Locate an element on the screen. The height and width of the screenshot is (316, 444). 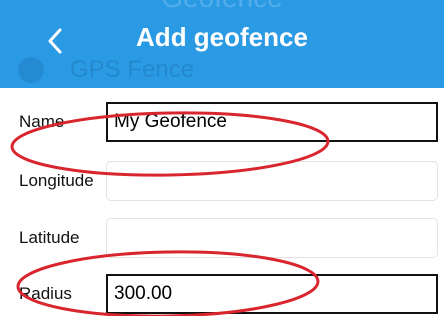
latitude-label: Latitude is located at coordinates (49, 237).